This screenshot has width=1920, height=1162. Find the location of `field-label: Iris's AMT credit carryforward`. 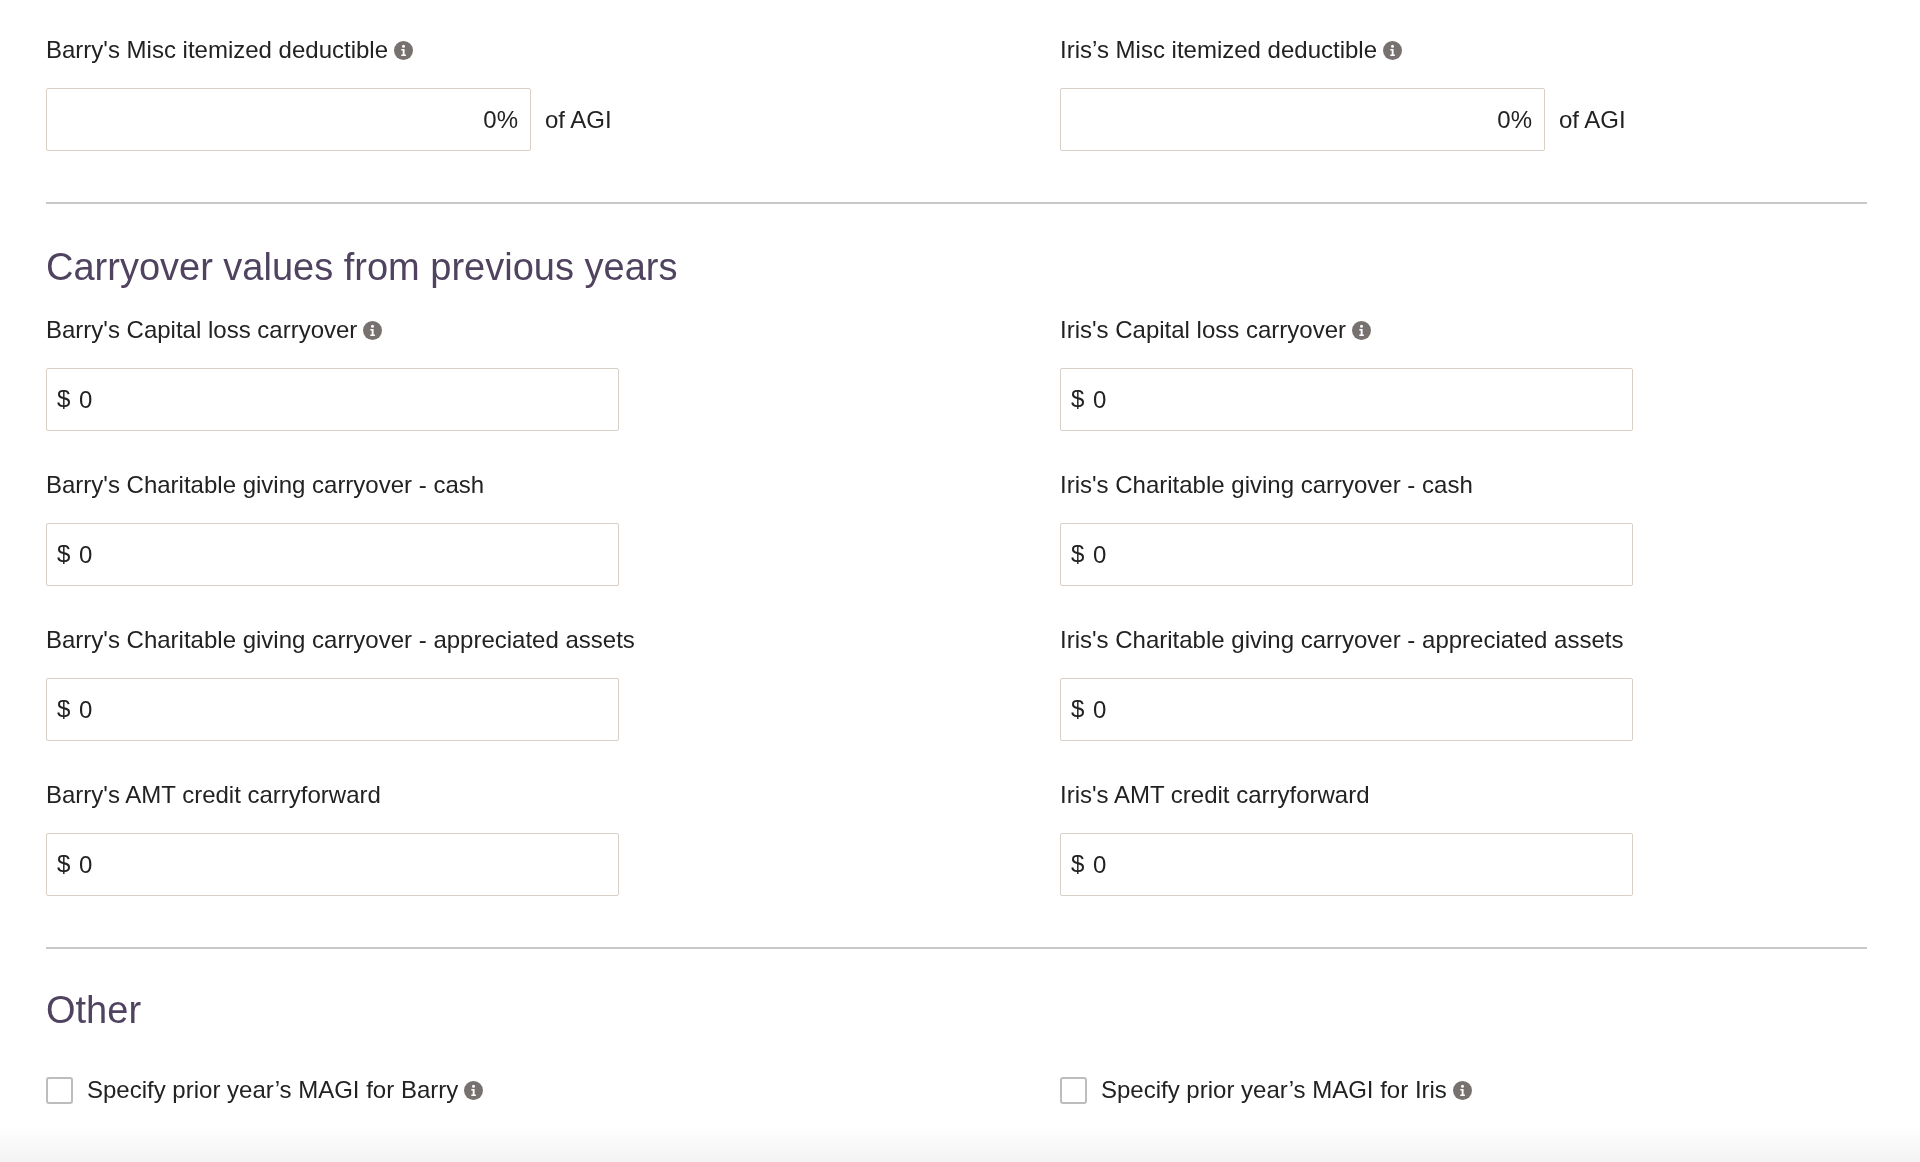

field-label: Iris's AMT credit carryforward is located at coordinates (1215, 795).